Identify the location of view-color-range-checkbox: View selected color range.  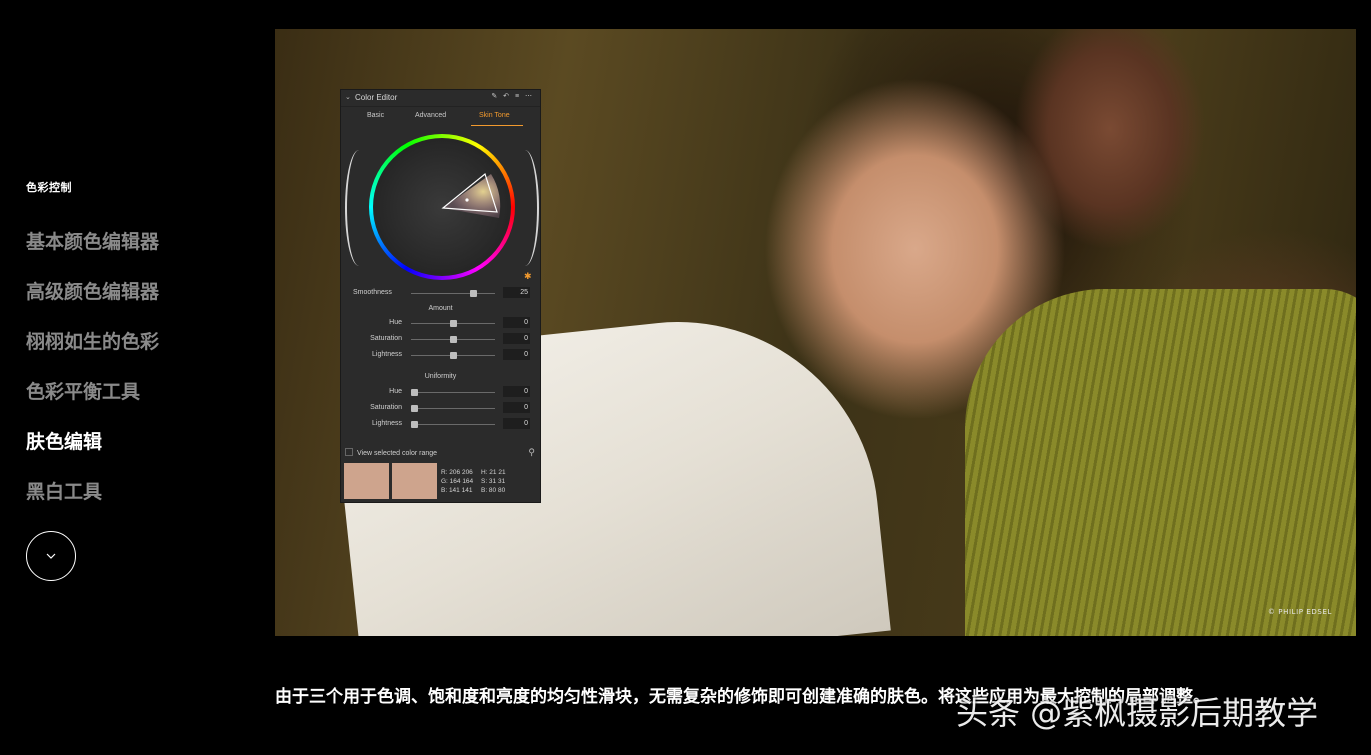
(391, 452).